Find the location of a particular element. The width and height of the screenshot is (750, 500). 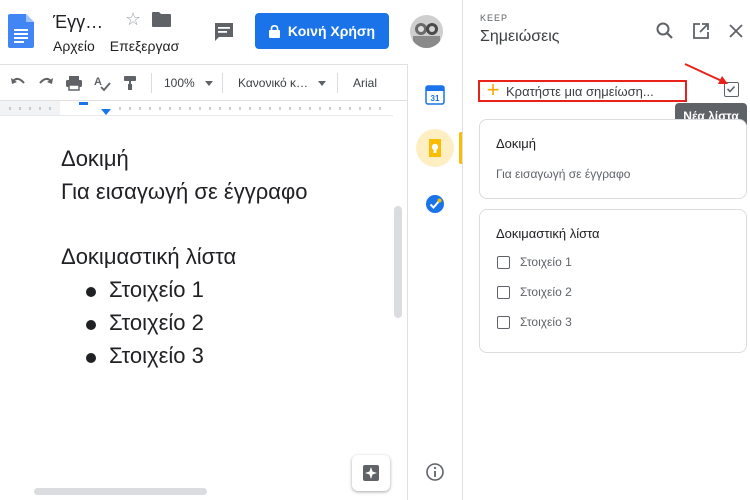

doc-heading: Δοκιμή is located at coordinates (95, 158).